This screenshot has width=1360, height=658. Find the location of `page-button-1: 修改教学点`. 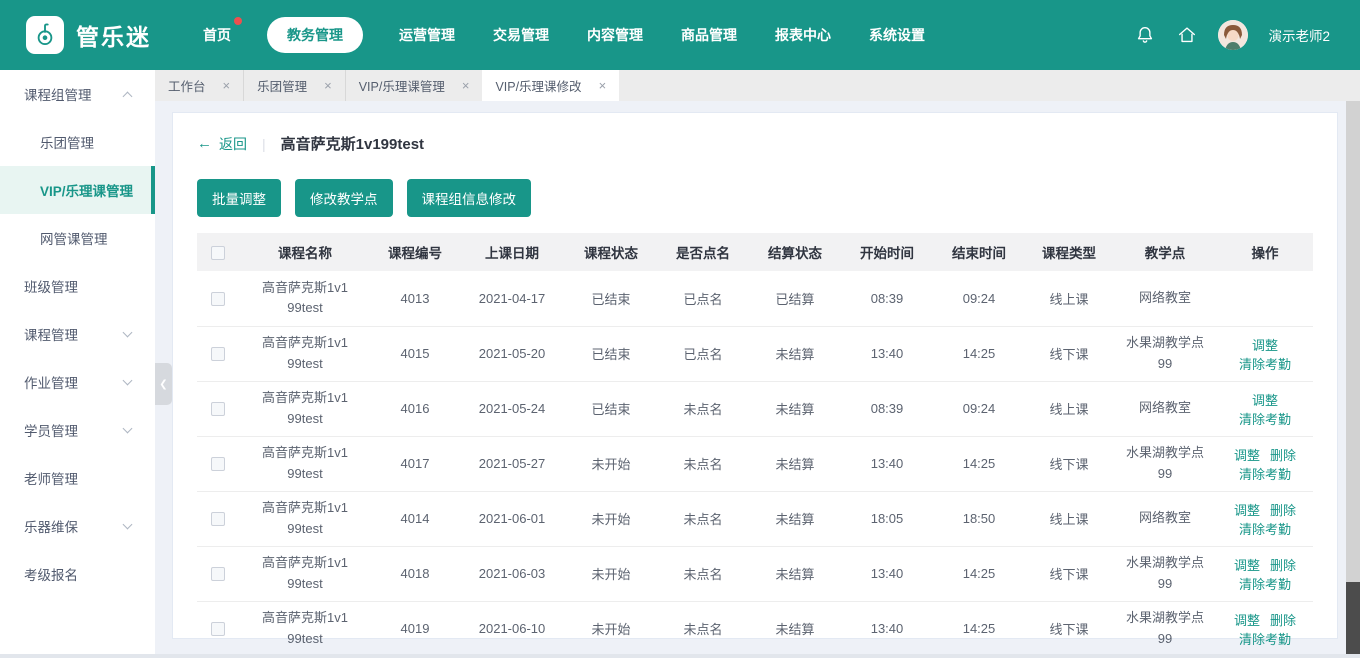

page-button-1: 修改教学点 is located at coordinates (344, 198).